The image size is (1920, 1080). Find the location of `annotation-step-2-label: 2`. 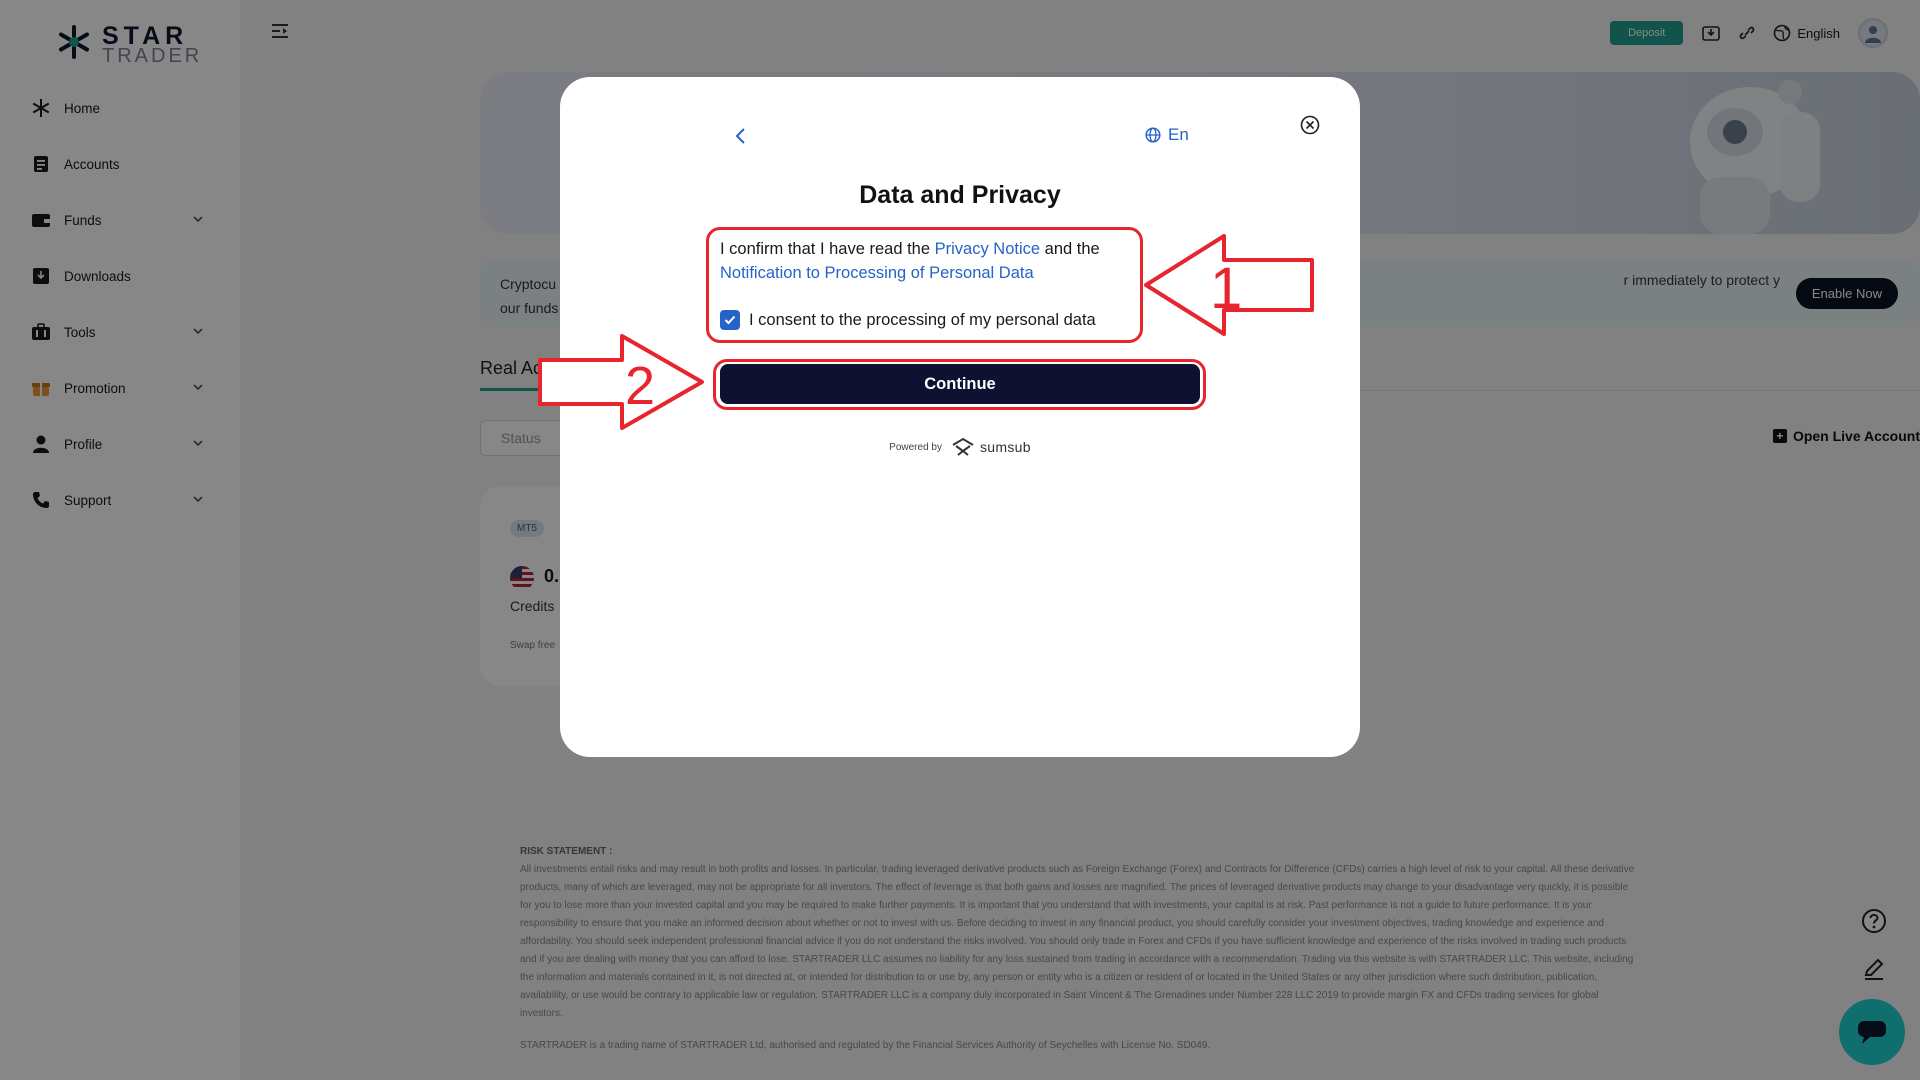

annotation-step-2-label: 2 is located at coordinates (640, 386).